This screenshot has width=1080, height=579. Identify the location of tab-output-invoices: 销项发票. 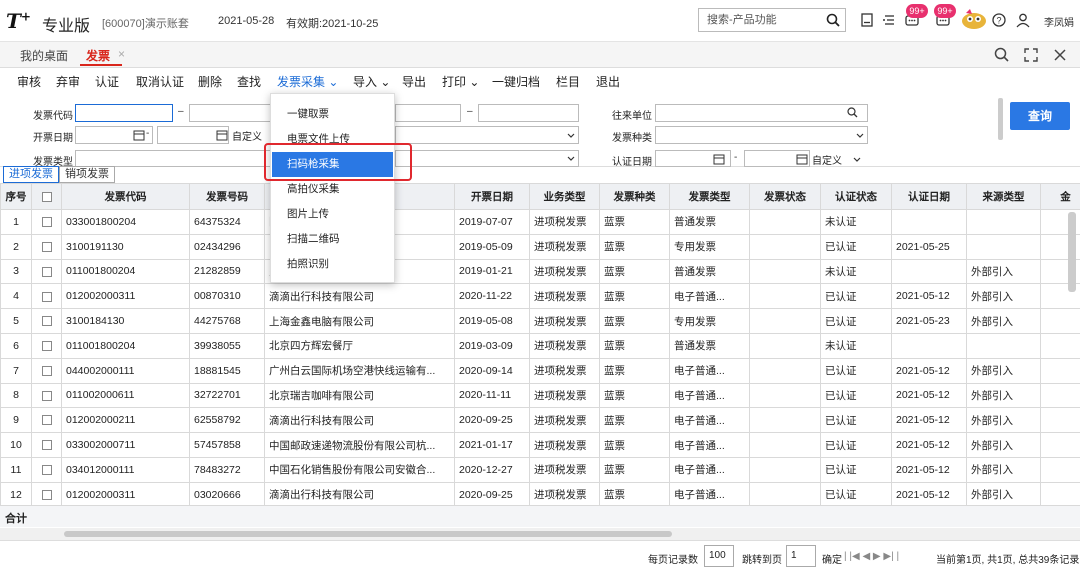
(87, 174).